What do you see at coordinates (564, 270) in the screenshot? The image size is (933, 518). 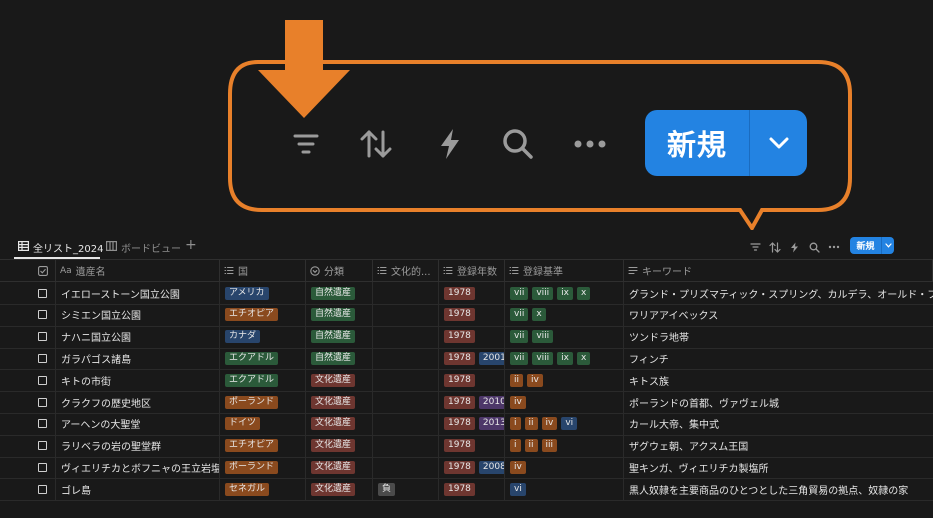 I see `column-header: 登録基準` at bounding box center [564, 270].